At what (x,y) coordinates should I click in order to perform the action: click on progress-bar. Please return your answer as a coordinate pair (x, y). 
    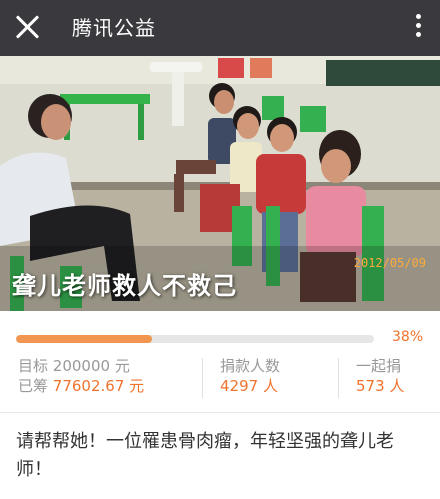
    Looking at the image, I should click on (195, 339).